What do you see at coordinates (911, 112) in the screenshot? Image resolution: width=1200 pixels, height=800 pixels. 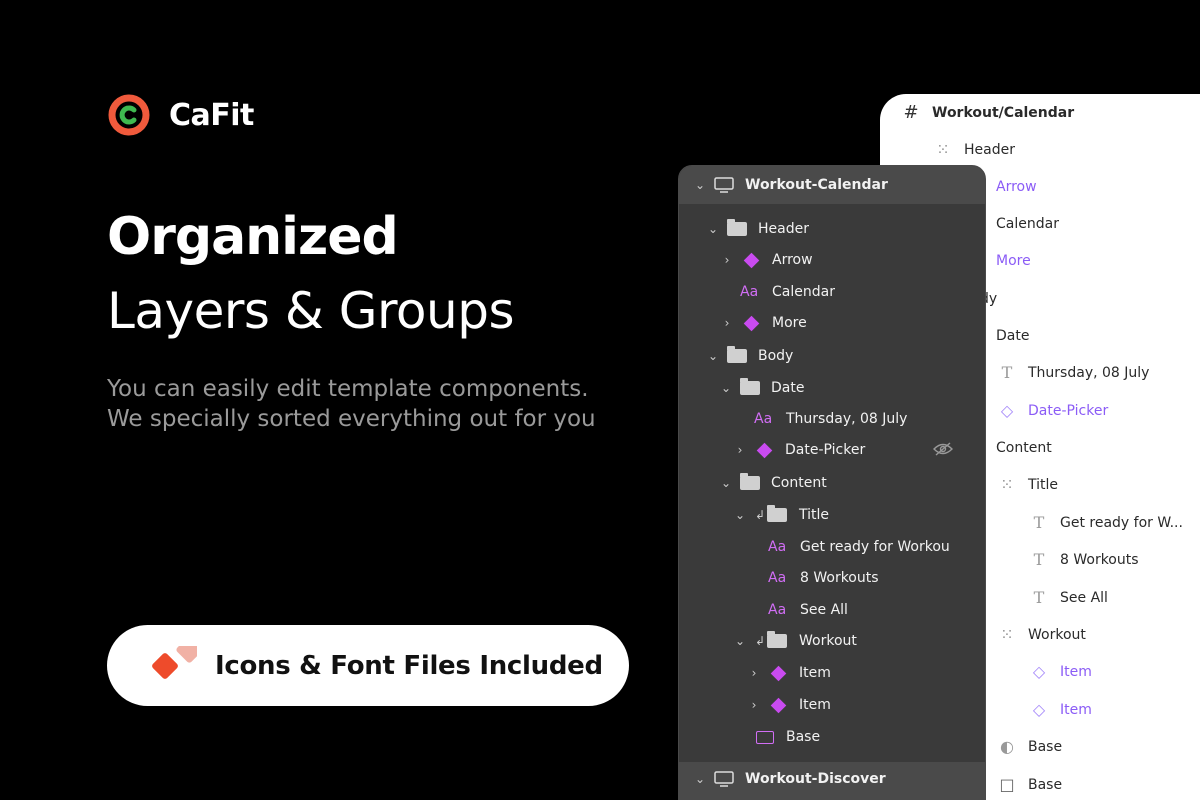 I see `frame-hash-icon: #` at bounding box center [911, 112].